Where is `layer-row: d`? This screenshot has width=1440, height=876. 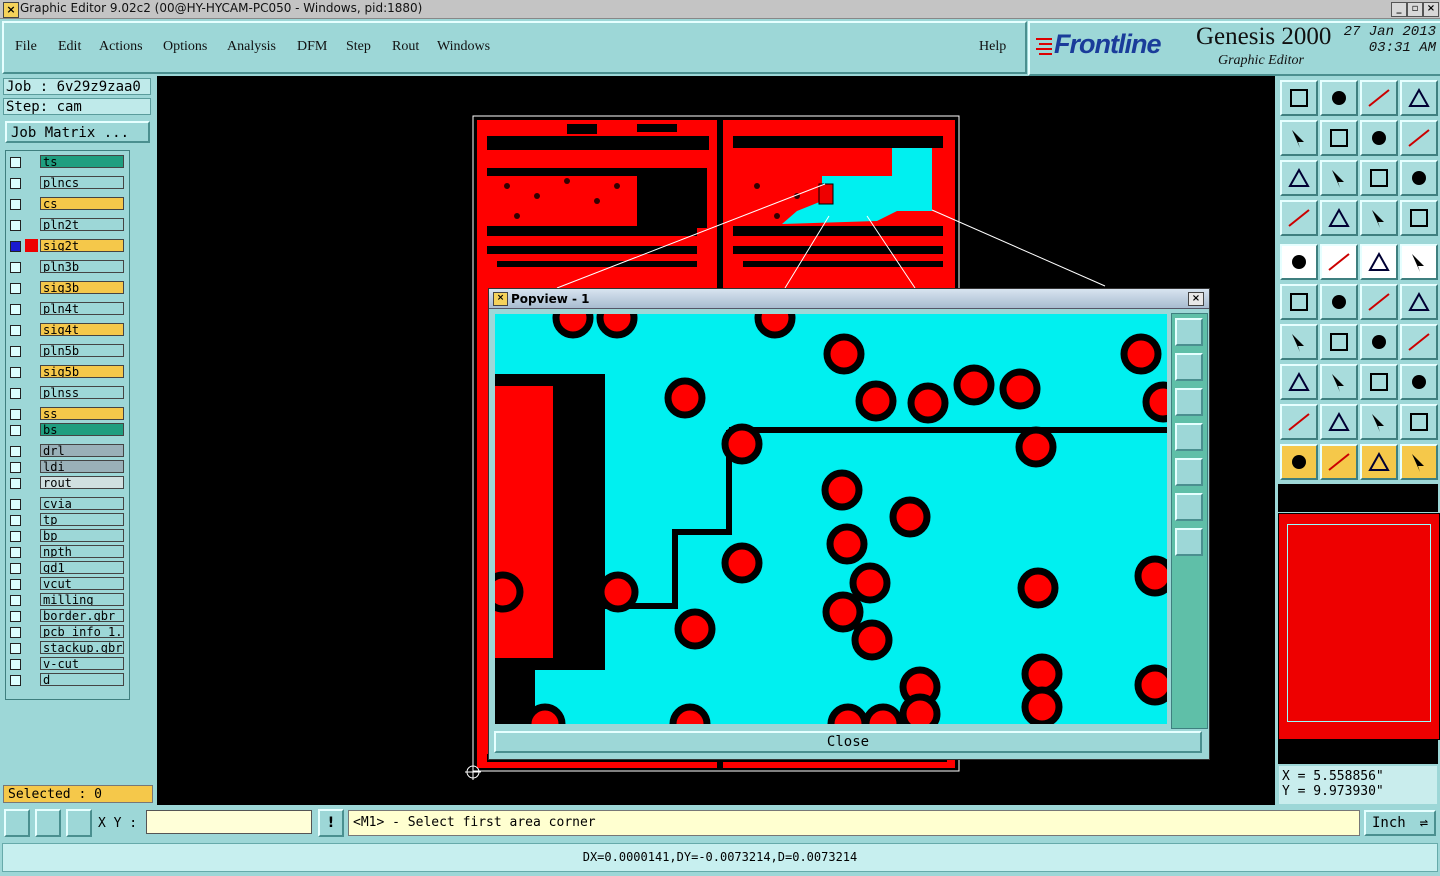 layer-row: d is located at coordinates (67, 680).